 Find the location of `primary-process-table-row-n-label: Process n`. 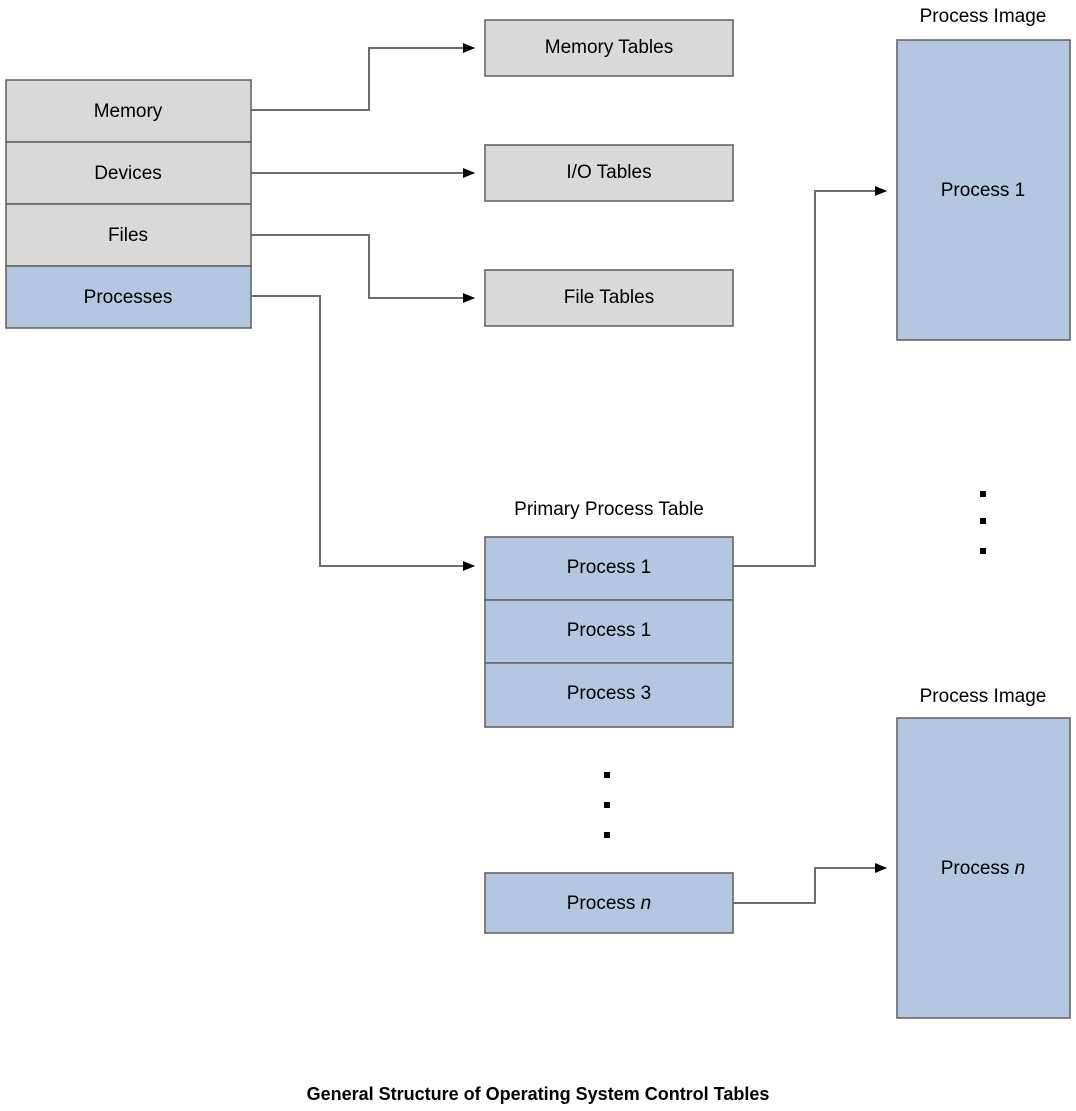

primary-process-table-row-n-label: Process n is located at coordinates (609, 903).